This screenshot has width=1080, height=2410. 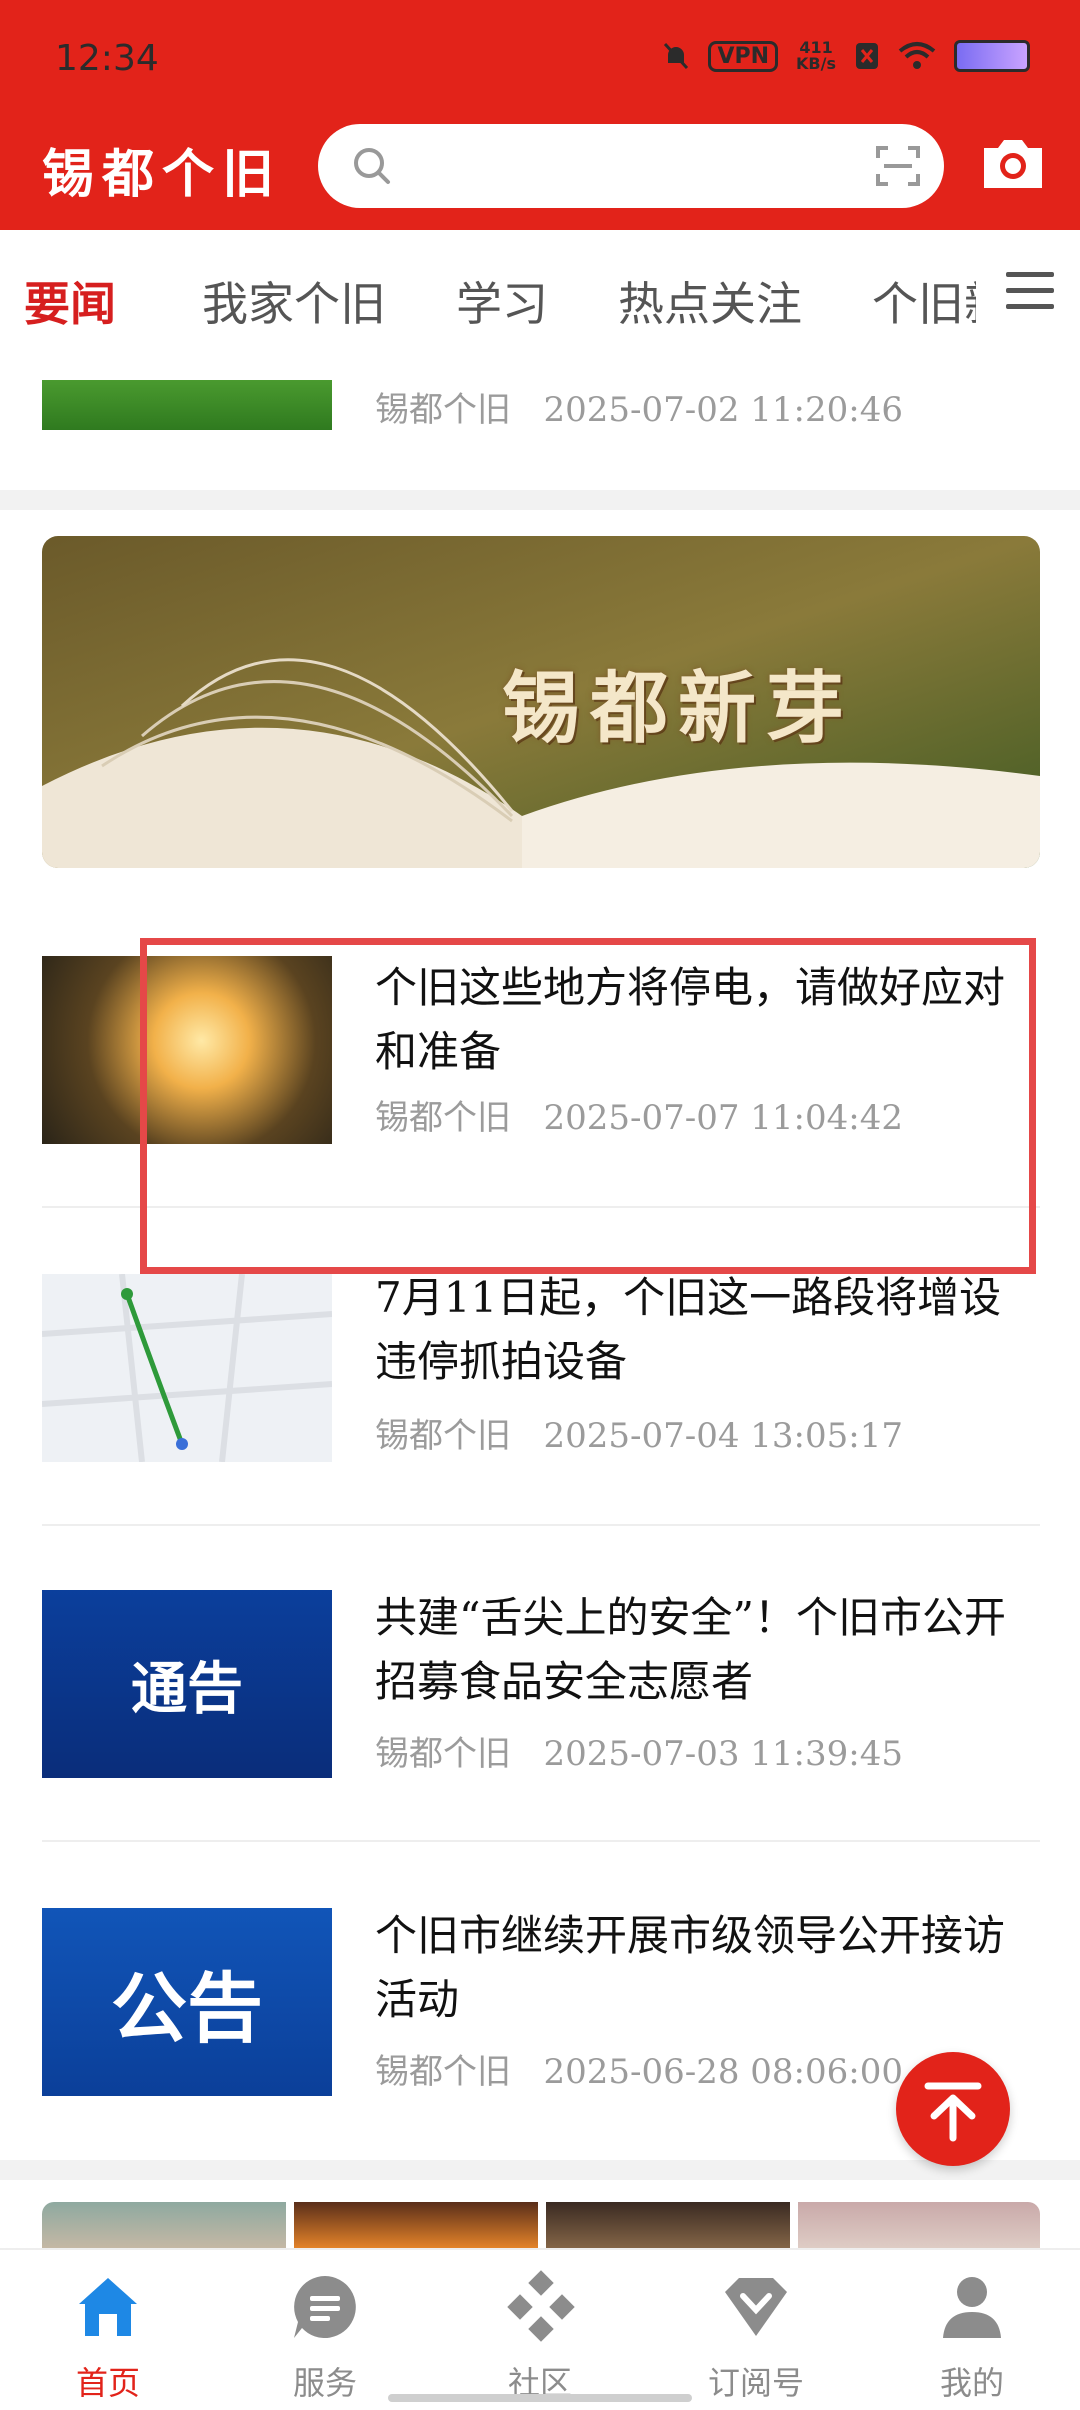 What do you see at coordinates (917, 55) in the screenshot?
I see `wifi-icon` at bounding box center [917, 55].